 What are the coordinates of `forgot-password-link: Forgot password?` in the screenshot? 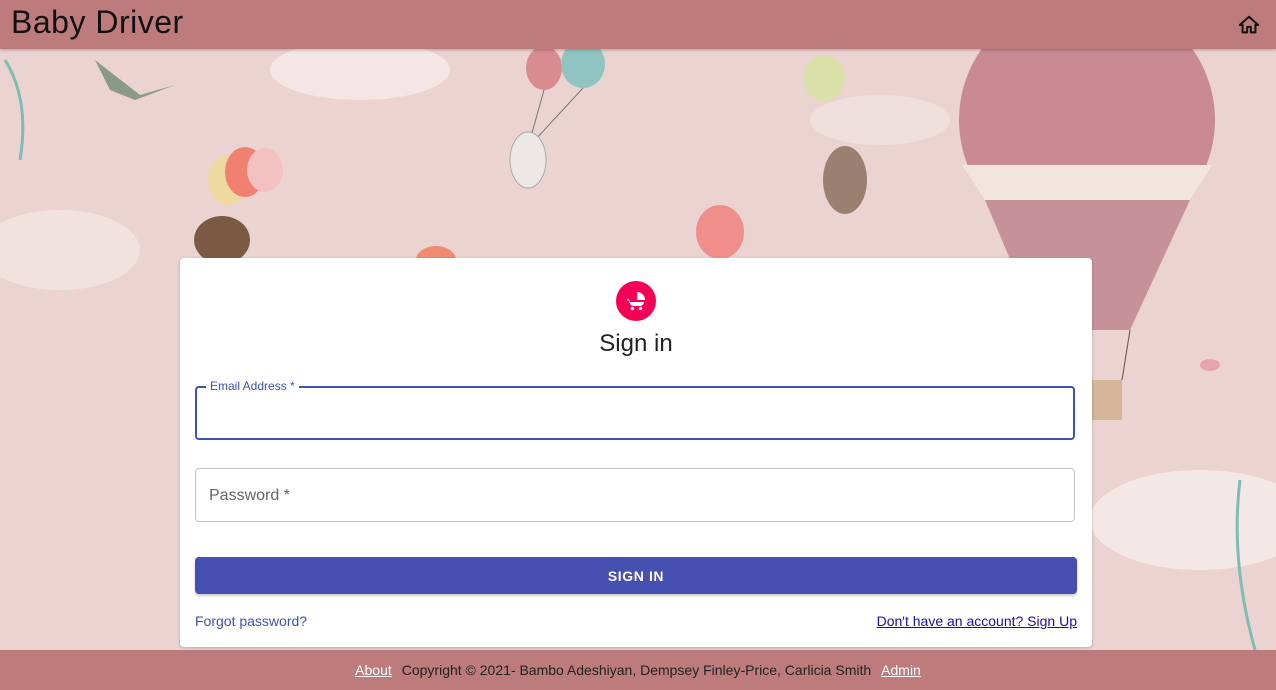 It's located at (251, 621).